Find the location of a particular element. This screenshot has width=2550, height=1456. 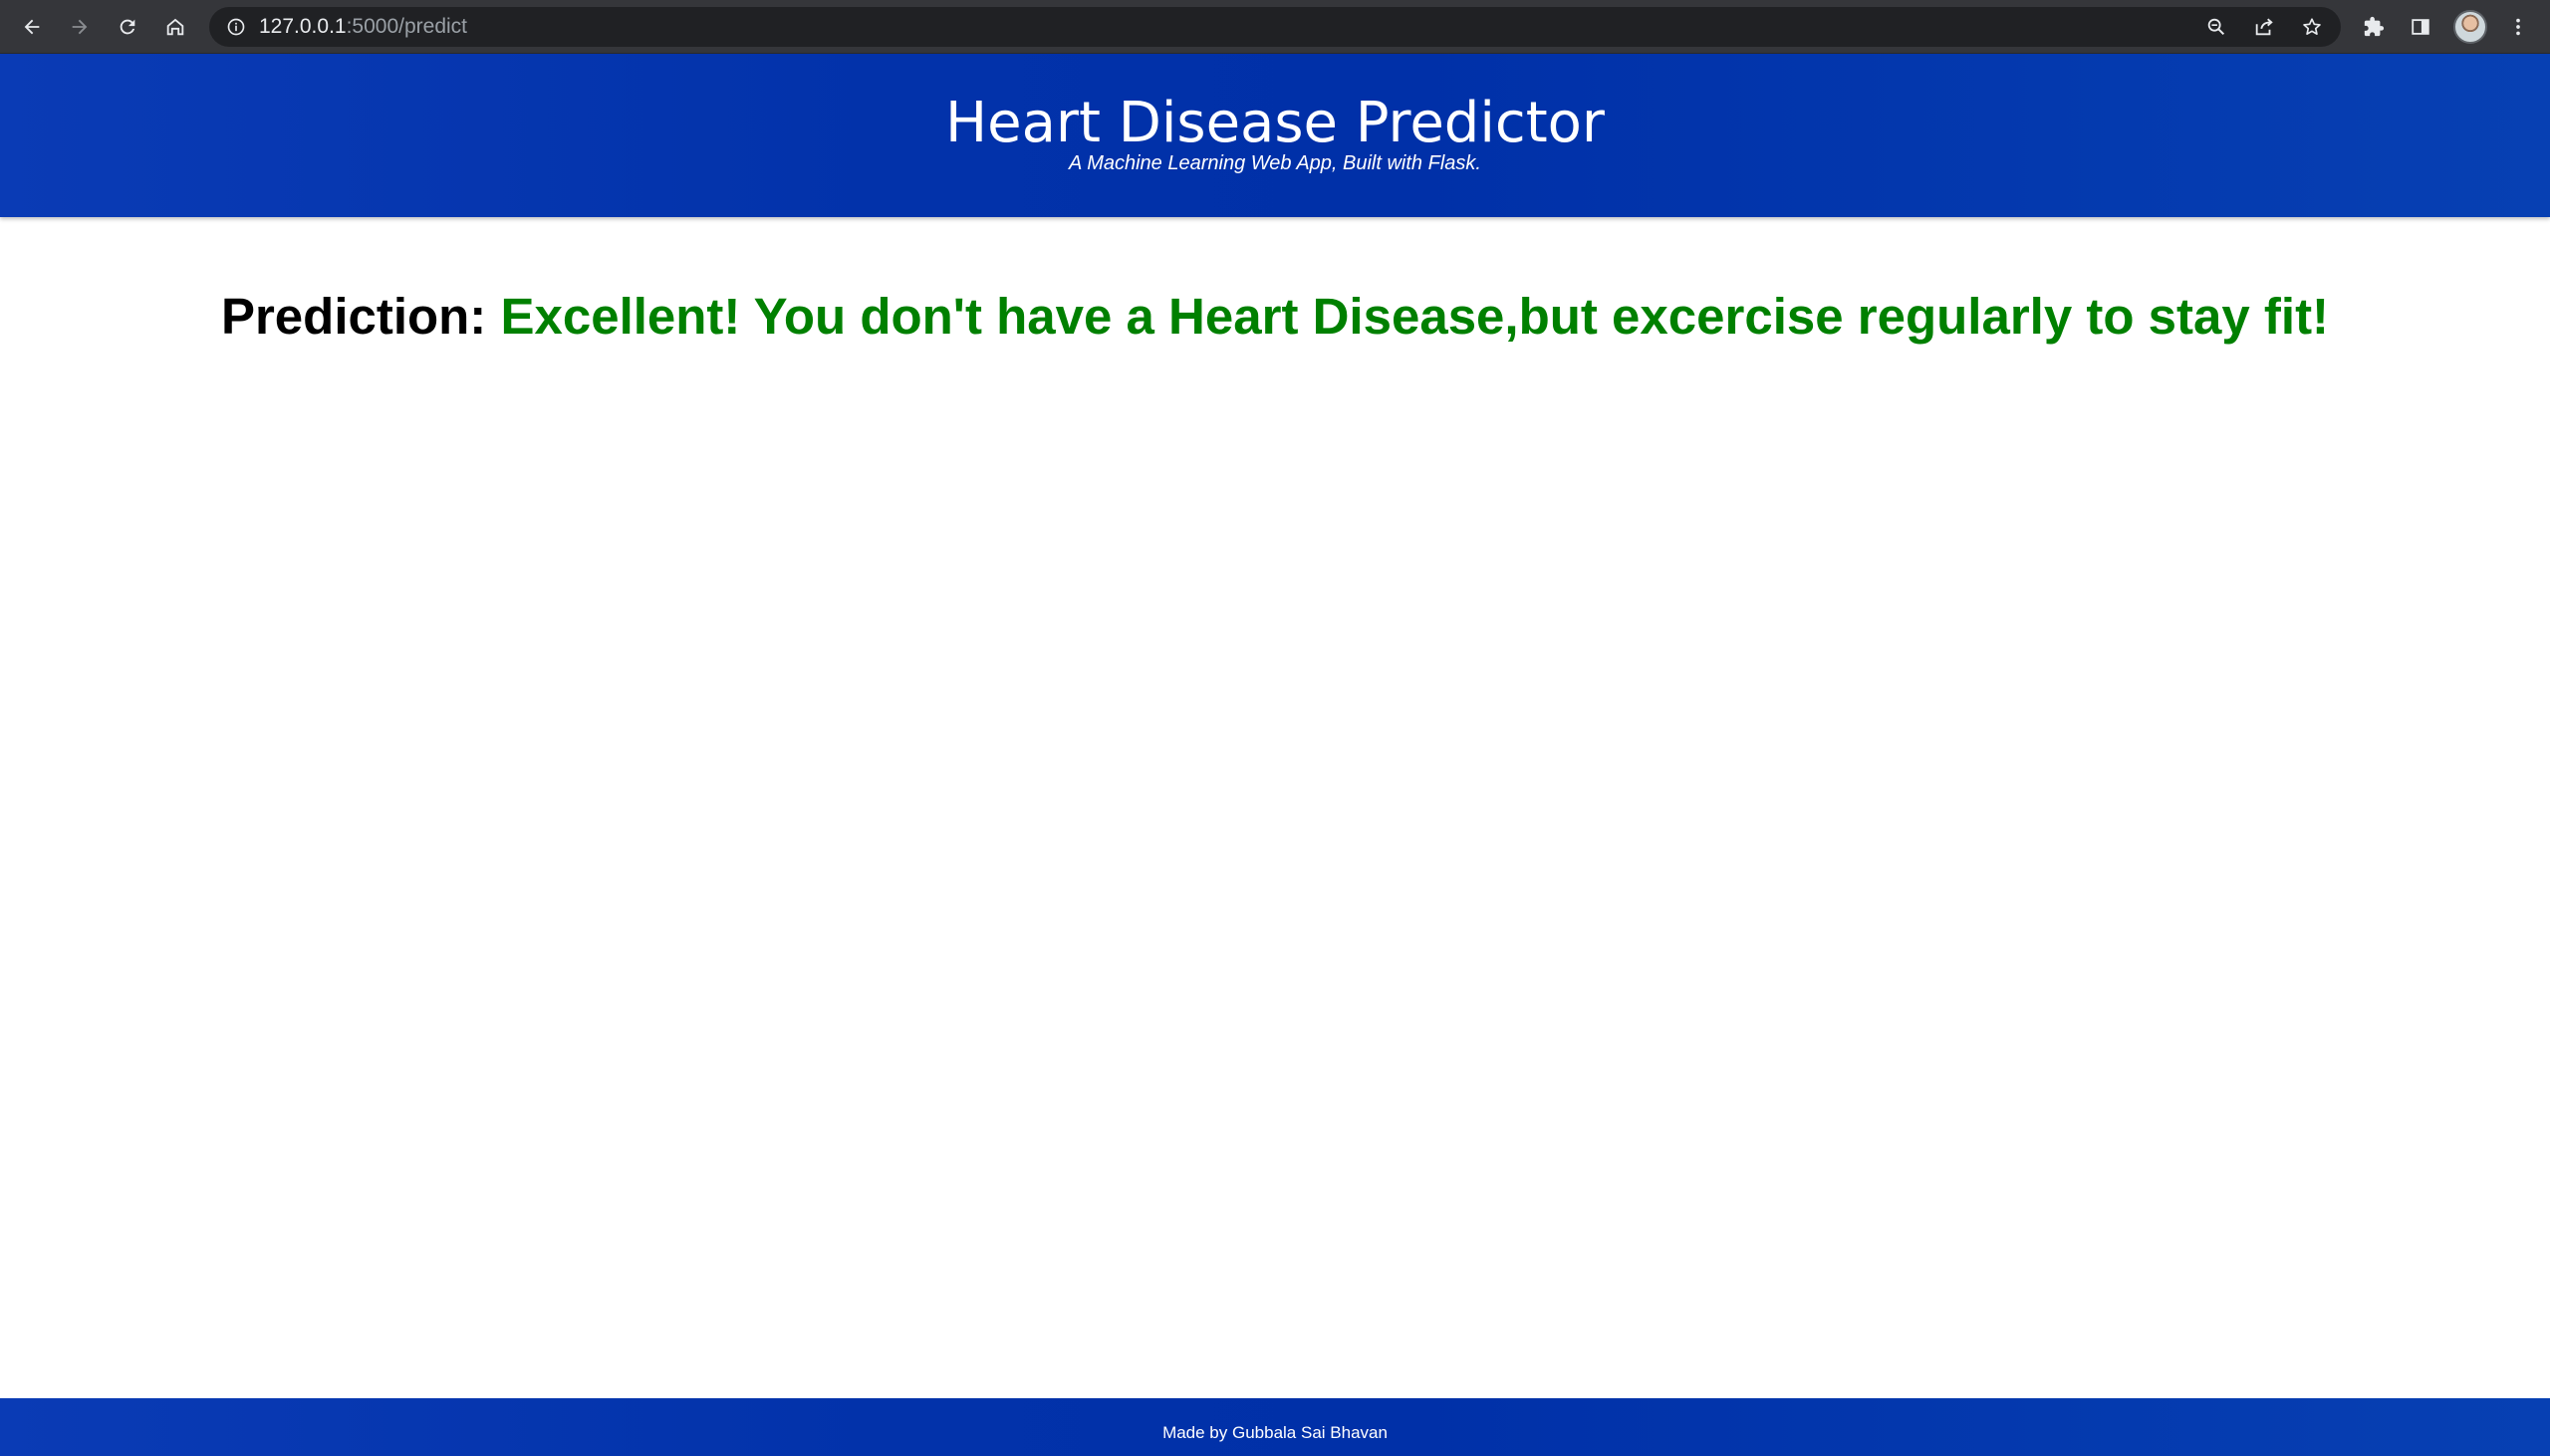

share-icon is located at coordinates (2264, 27).